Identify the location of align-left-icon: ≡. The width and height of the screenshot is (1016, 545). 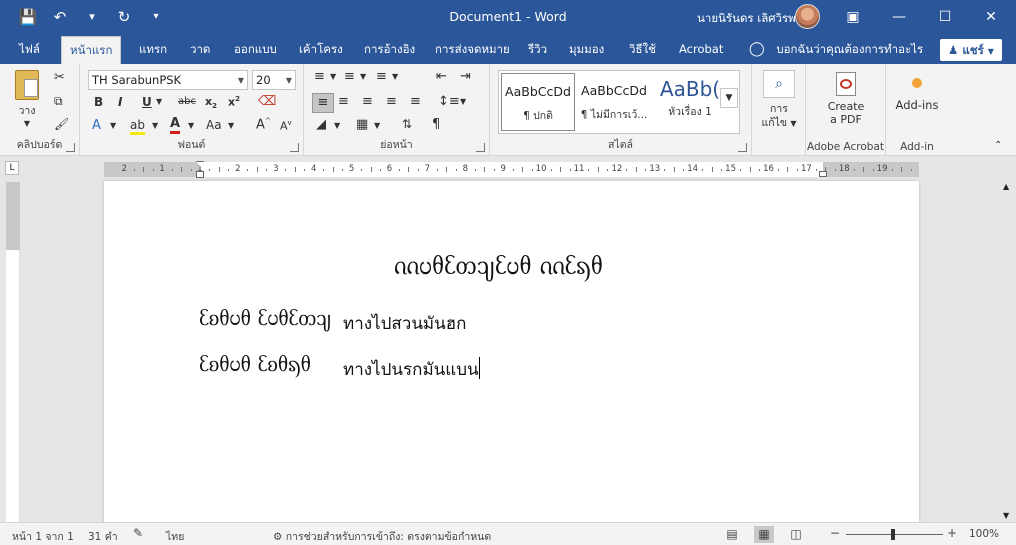
(323, 103).